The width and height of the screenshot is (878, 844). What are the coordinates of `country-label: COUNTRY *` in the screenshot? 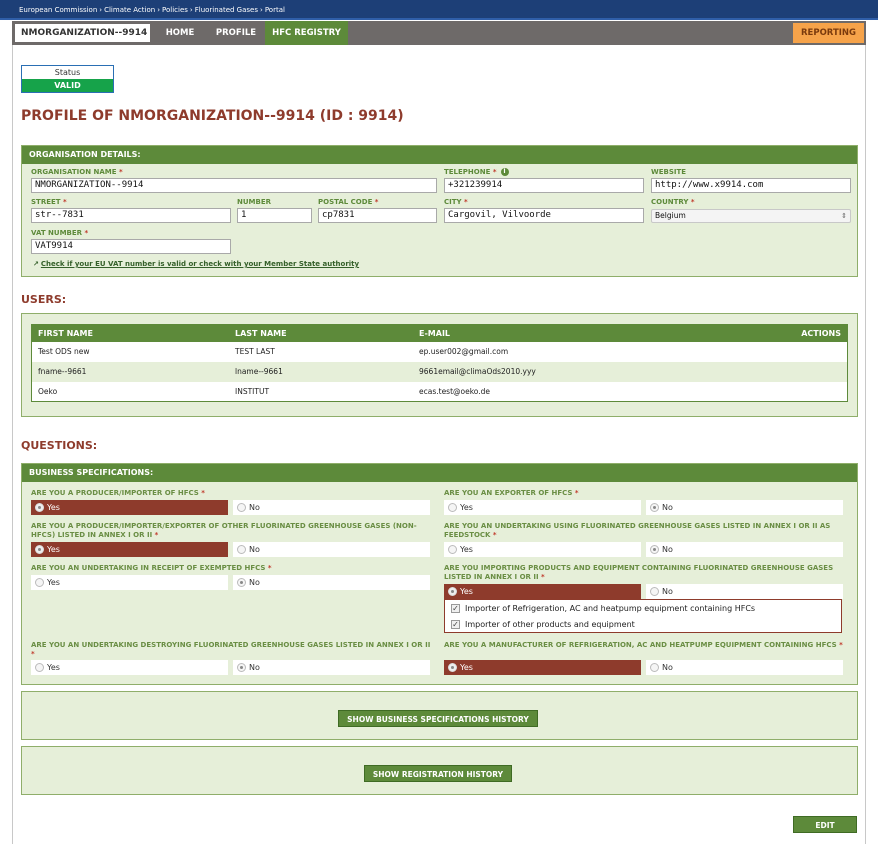 It's located at (673, 202).